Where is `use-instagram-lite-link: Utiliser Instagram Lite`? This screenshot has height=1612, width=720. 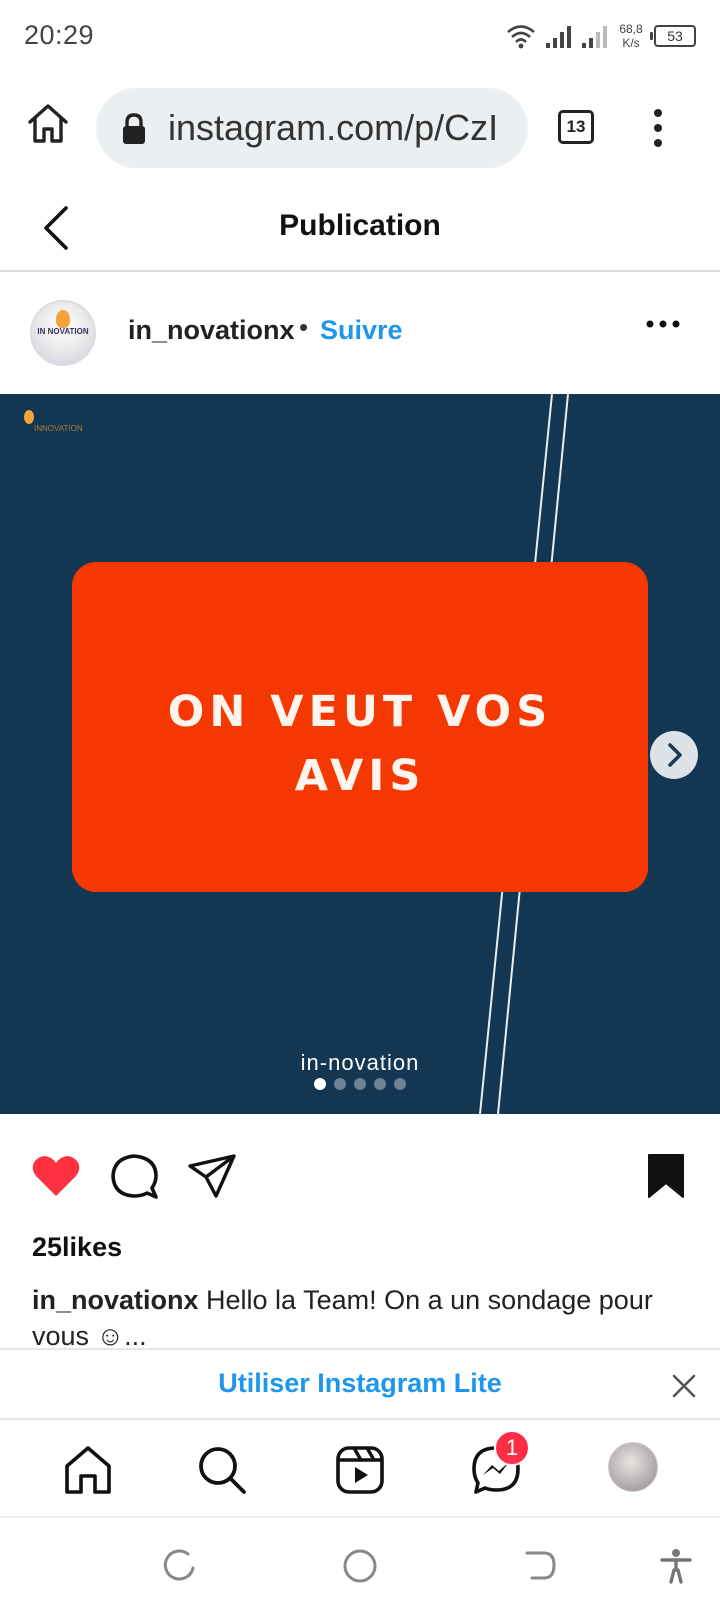
use-instagram-lite-link: Utiliser Instagram Lite is located at coordinates (360, 1383).